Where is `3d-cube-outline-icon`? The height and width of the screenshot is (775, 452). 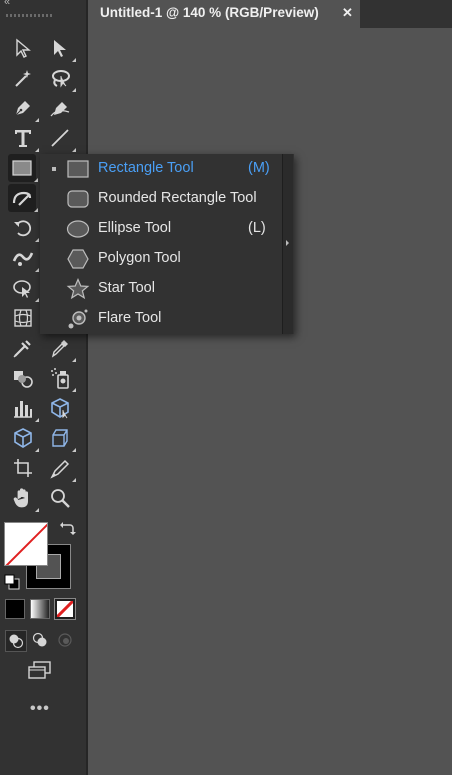
3d-cube-outline-icon is located at coordinates (23, 438).